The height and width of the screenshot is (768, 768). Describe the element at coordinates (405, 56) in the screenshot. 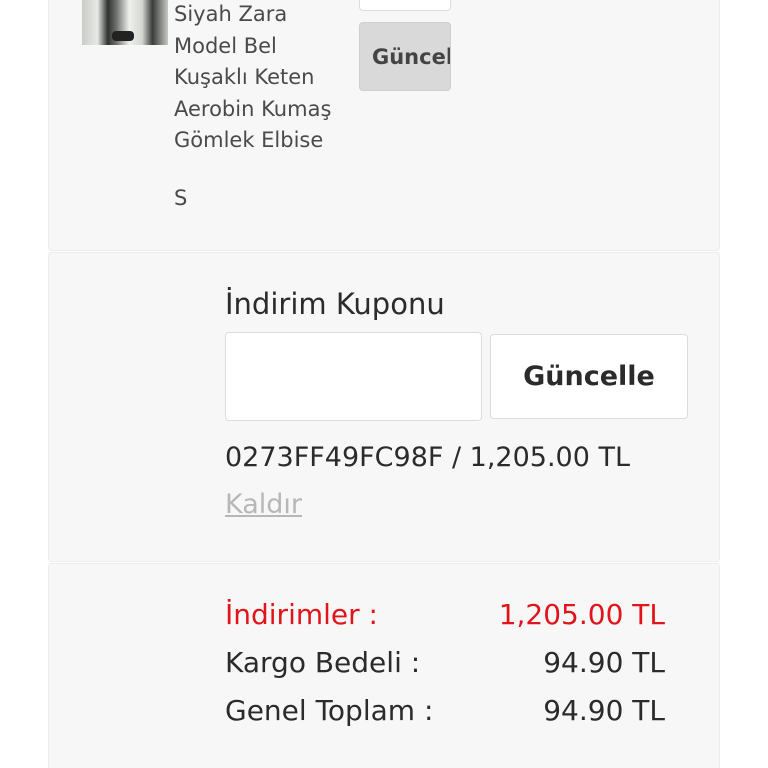

I see `update-quantity-button: Güncelle` at that location.